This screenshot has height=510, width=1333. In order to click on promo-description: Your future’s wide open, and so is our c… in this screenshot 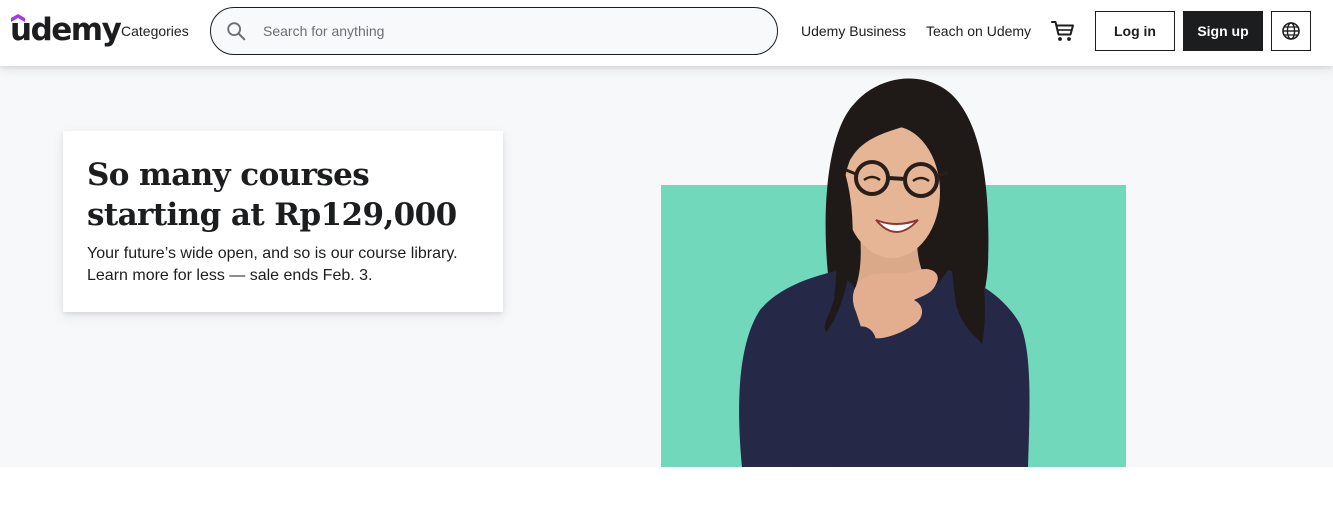, I will do `click(272, 264)`.